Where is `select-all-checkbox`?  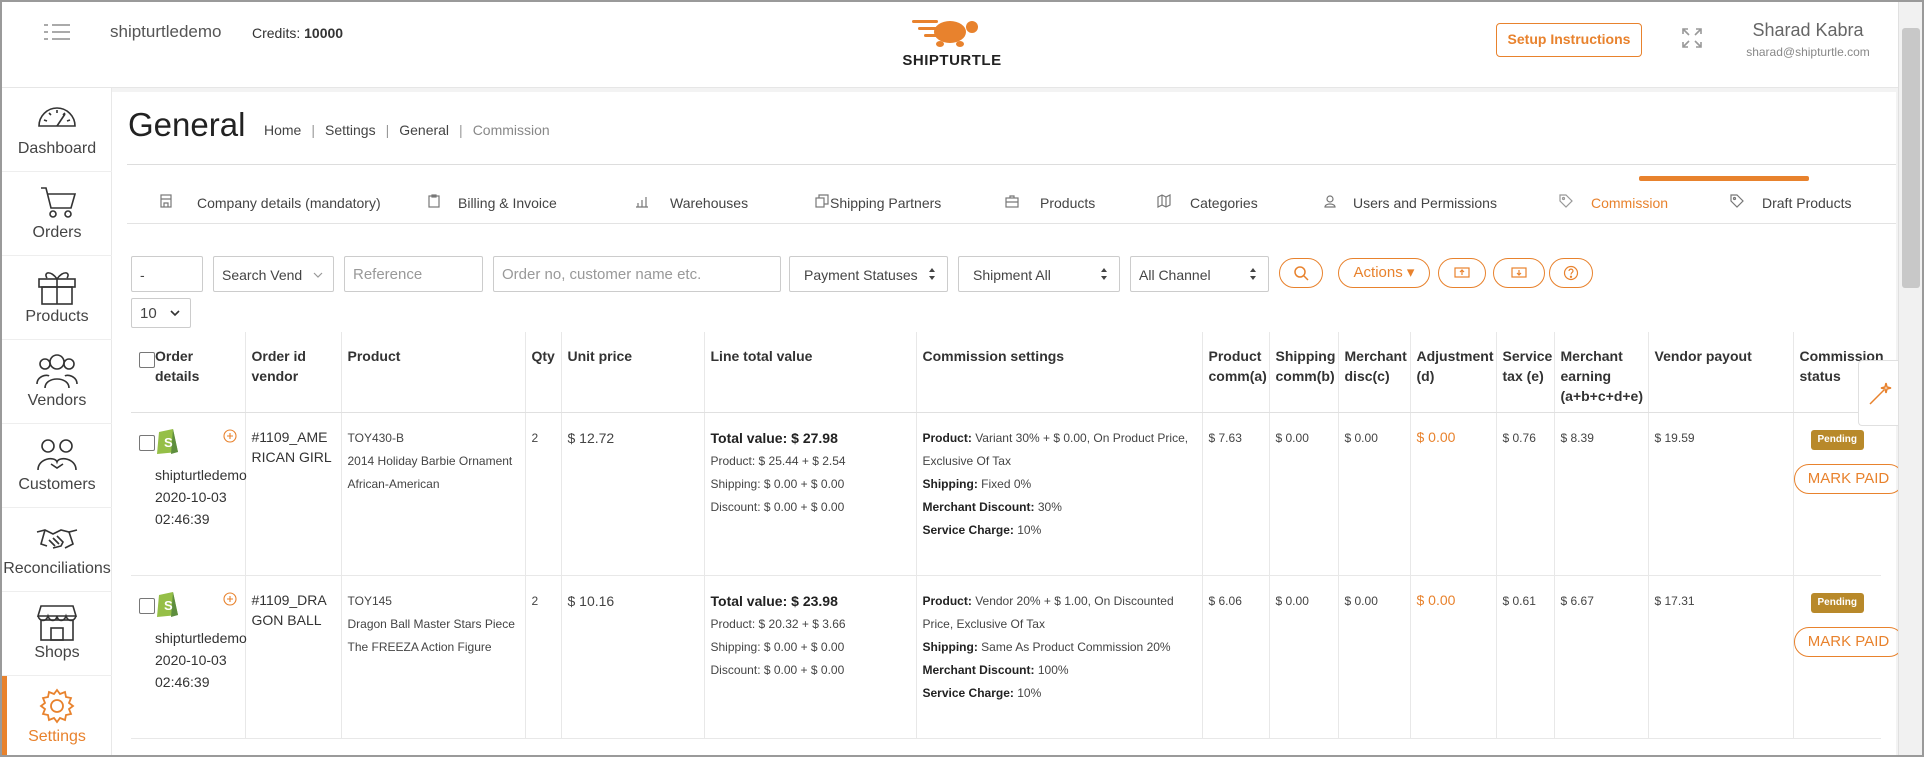
select-all-checkbox is located at coordinates (147, 360).